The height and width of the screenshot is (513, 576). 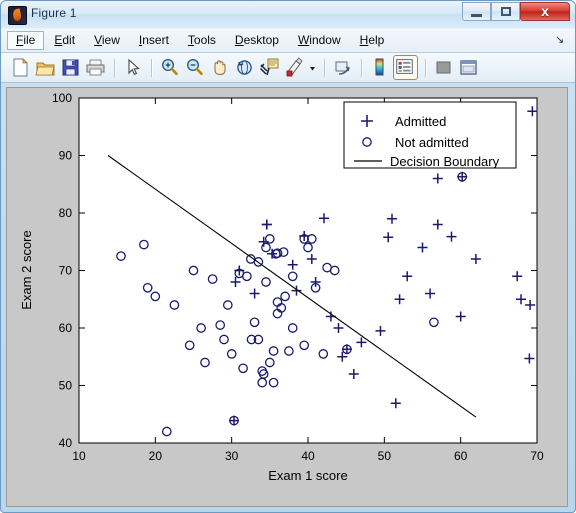 I want to click on print-figure-icon, so click(x=95, y=67).